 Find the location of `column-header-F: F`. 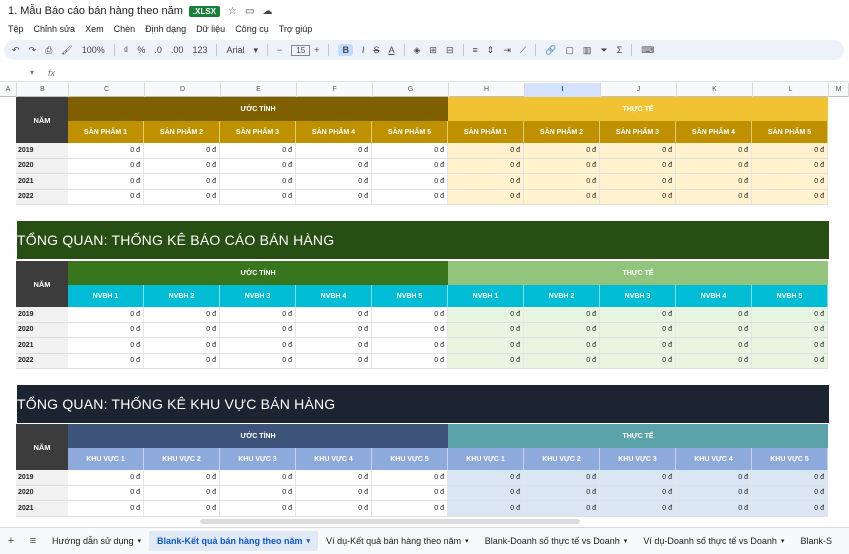

column-header-F: F is located at coordinates (335, 90).